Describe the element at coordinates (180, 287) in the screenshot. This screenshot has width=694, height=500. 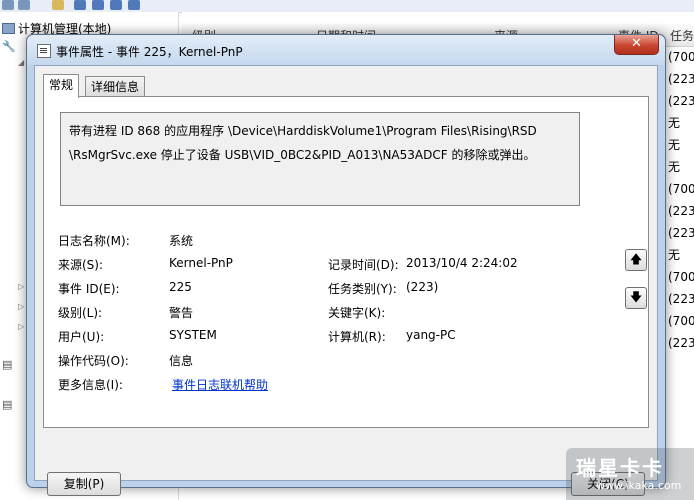
I see `event-id-value: 225` at that location.